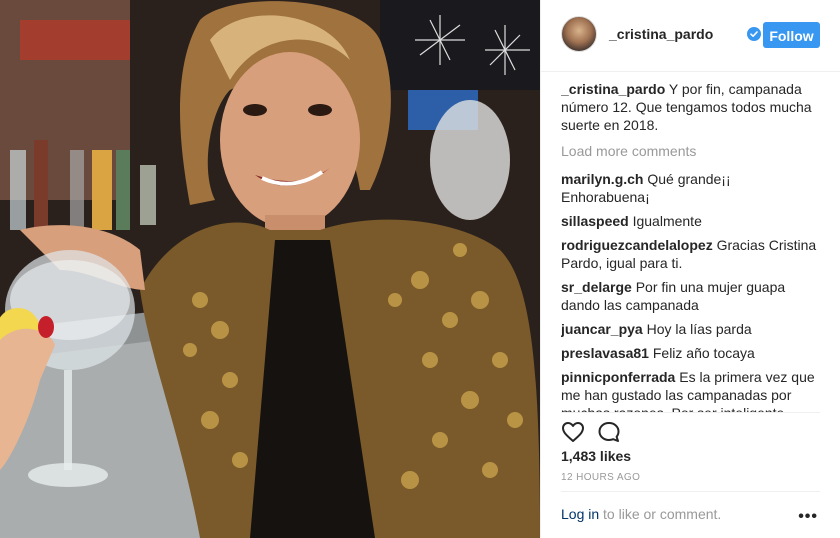  I want to click on load-more-comments-link: Load more comments, so click(692, 151).